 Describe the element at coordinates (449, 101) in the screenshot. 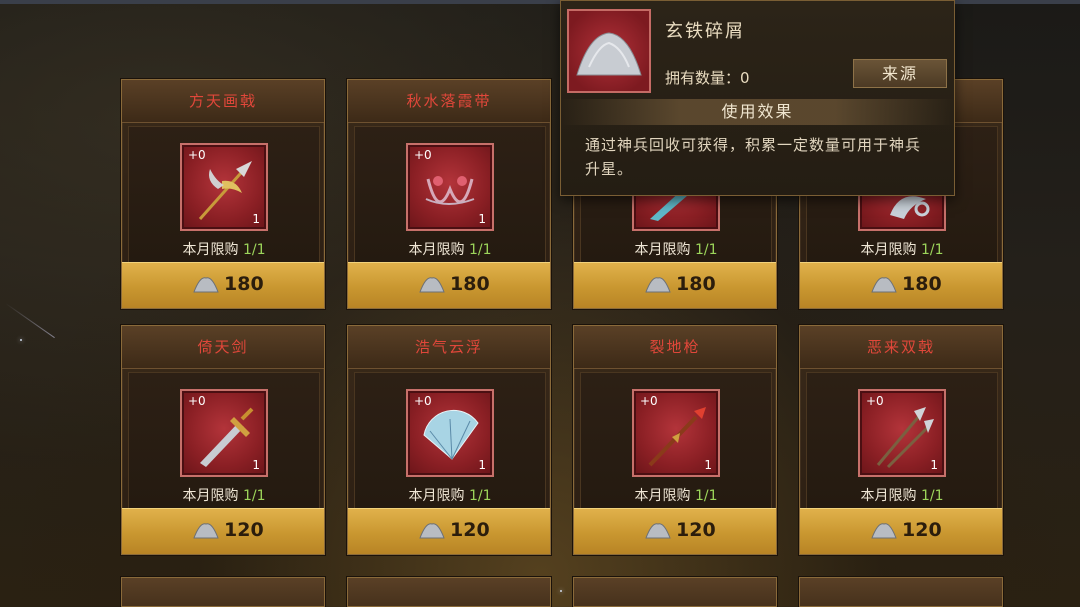

I see `item-name: 秋水落霞带` at that location.